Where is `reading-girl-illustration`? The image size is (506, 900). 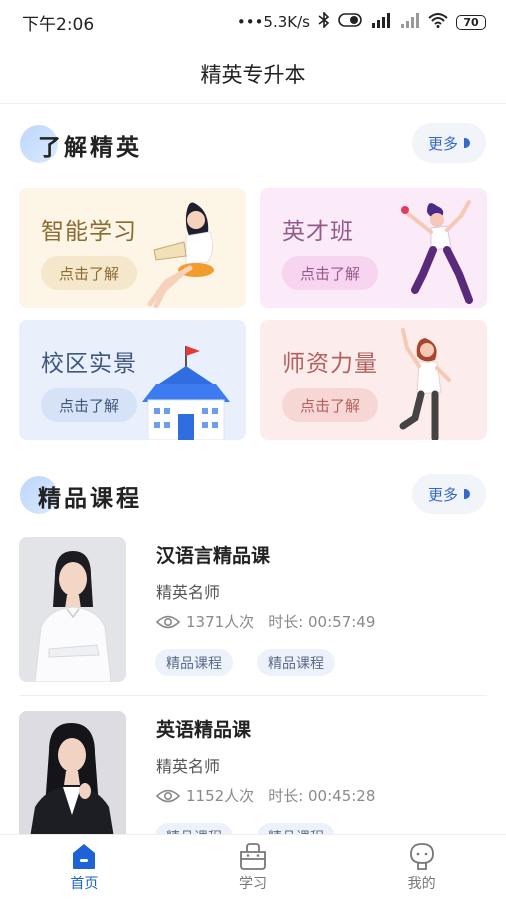 reading-girl-illustration is located at coordinates (180, 255).